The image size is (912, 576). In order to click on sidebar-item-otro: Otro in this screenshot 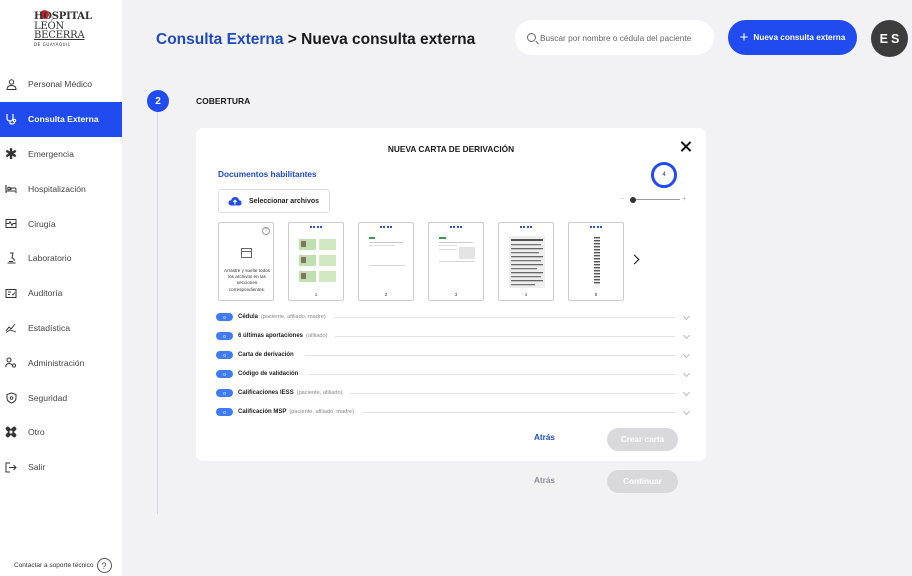, I will do `click(61, 432)`.